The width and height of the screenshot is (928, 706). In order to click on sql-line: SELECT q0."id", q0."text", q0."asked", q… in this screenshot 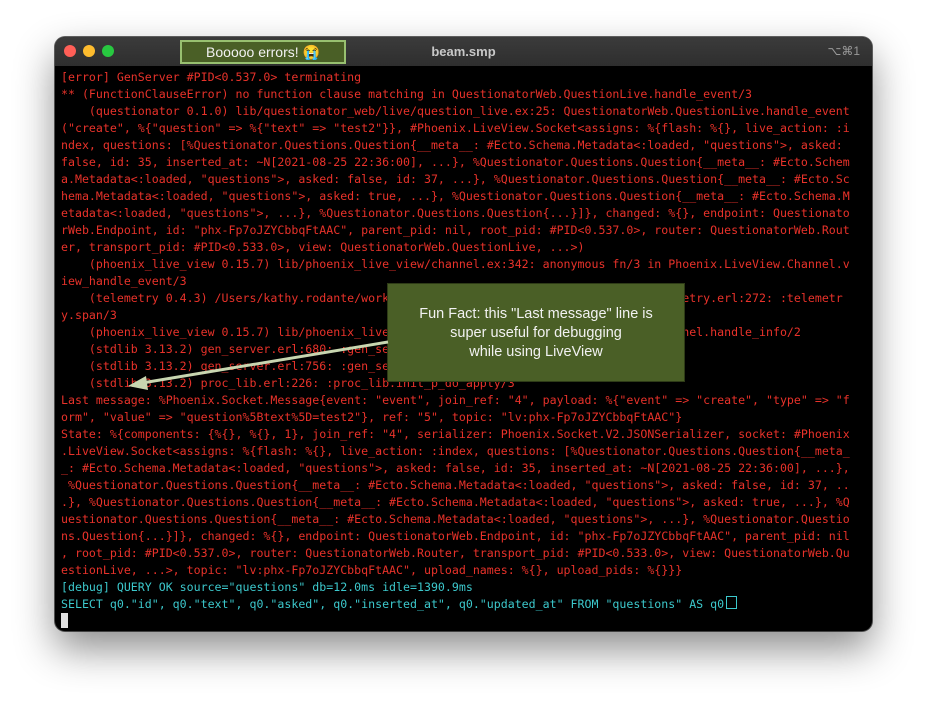, I will do `click(466, 604)`.